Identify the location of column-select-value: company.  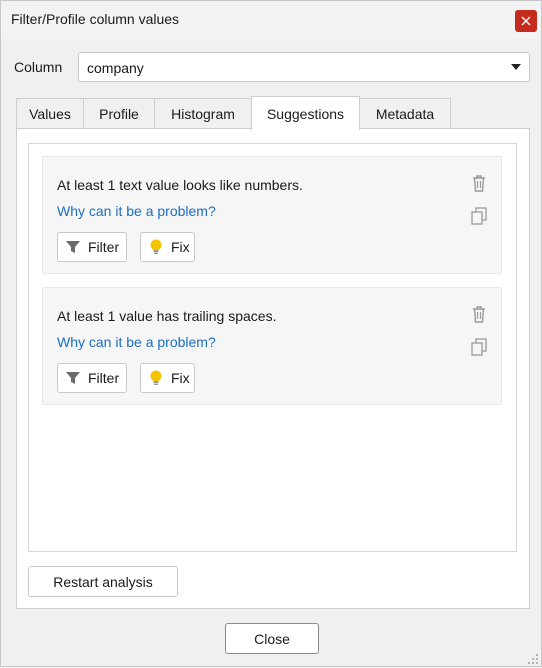
(115, 68).